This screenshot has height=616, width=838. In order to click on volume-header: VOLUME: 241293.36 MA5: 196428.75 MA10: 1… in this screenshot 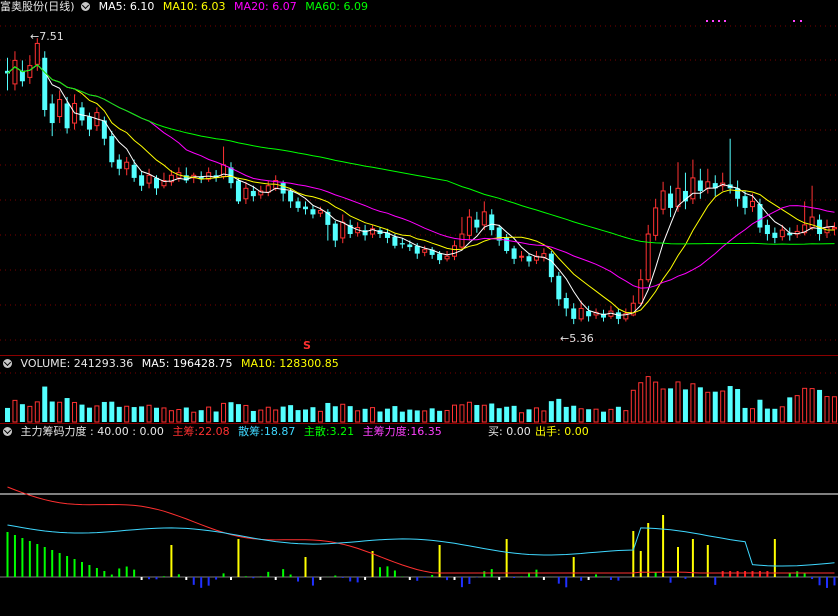, I will do `click(172, 364)`.